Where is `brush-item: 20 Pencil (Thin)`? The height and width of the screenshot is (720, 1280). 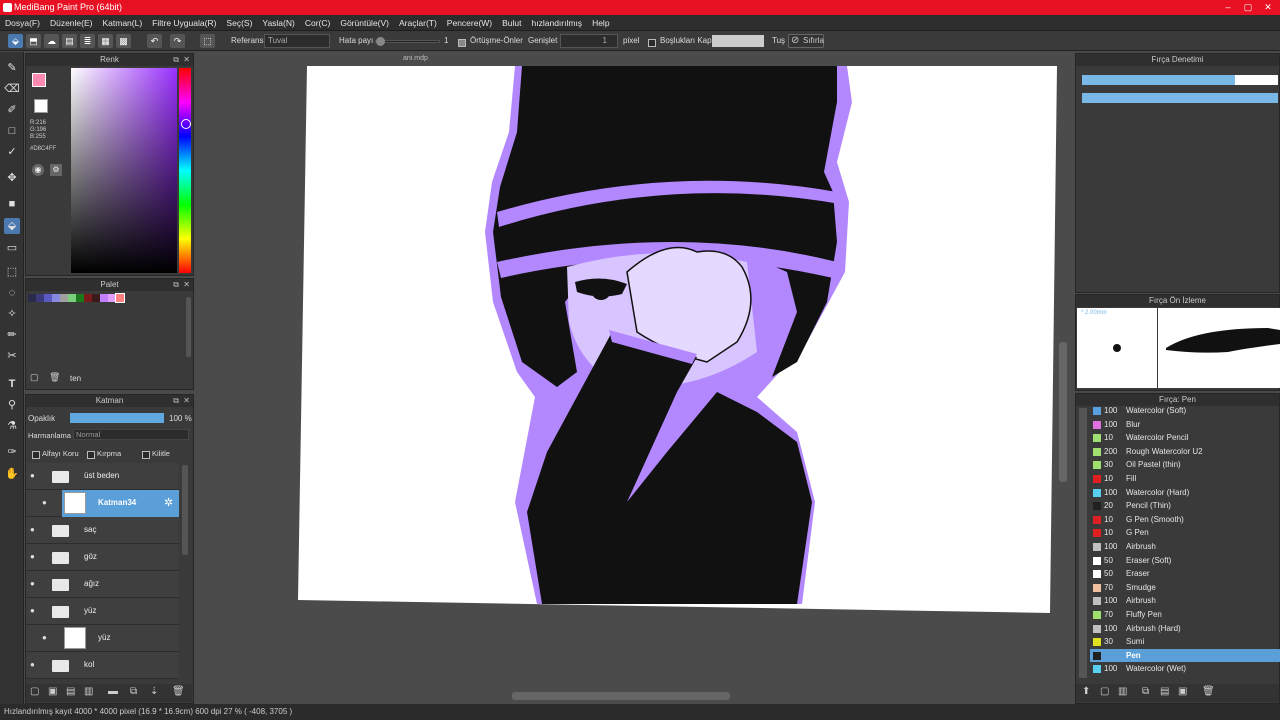 brush-item: 20 Pencil (Thin) is located at coordinates (1185, 506).